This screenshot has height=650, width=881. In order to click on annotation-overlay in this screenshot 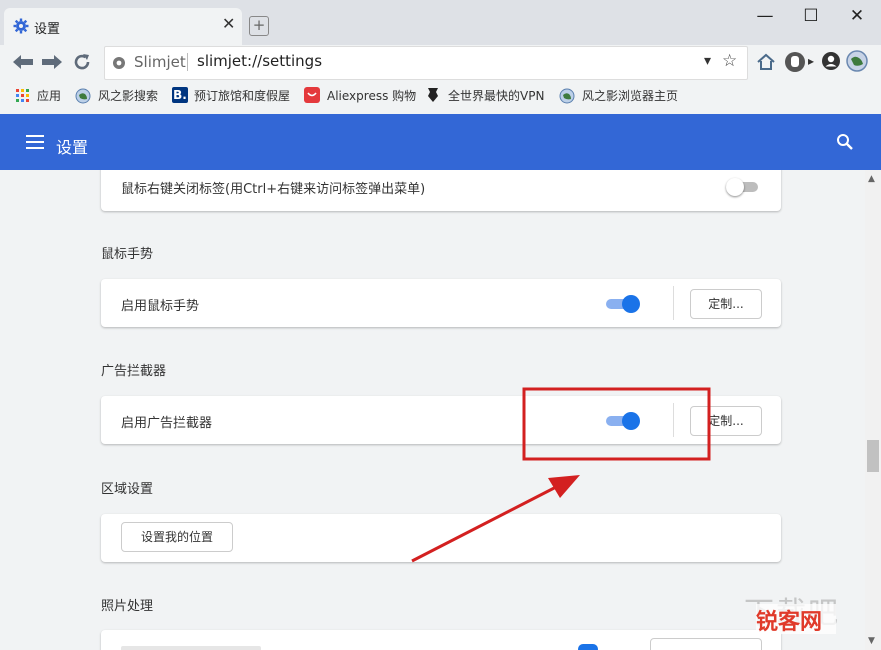, I will do `click(561, 475)`.